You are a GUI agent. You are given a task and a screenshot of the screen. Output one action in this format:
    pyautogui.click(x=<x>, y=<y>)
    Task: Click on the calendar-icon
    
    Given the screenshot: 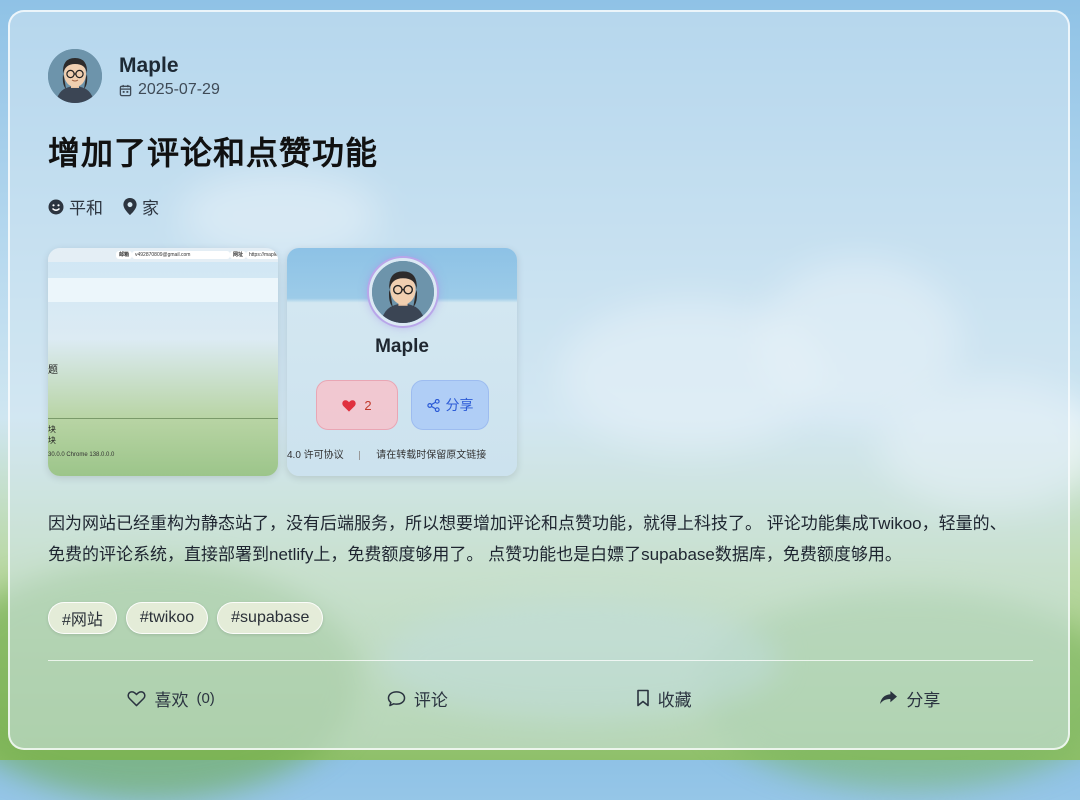 What is the action you would take?
    pyautogui.click(x=125, y=90)
    